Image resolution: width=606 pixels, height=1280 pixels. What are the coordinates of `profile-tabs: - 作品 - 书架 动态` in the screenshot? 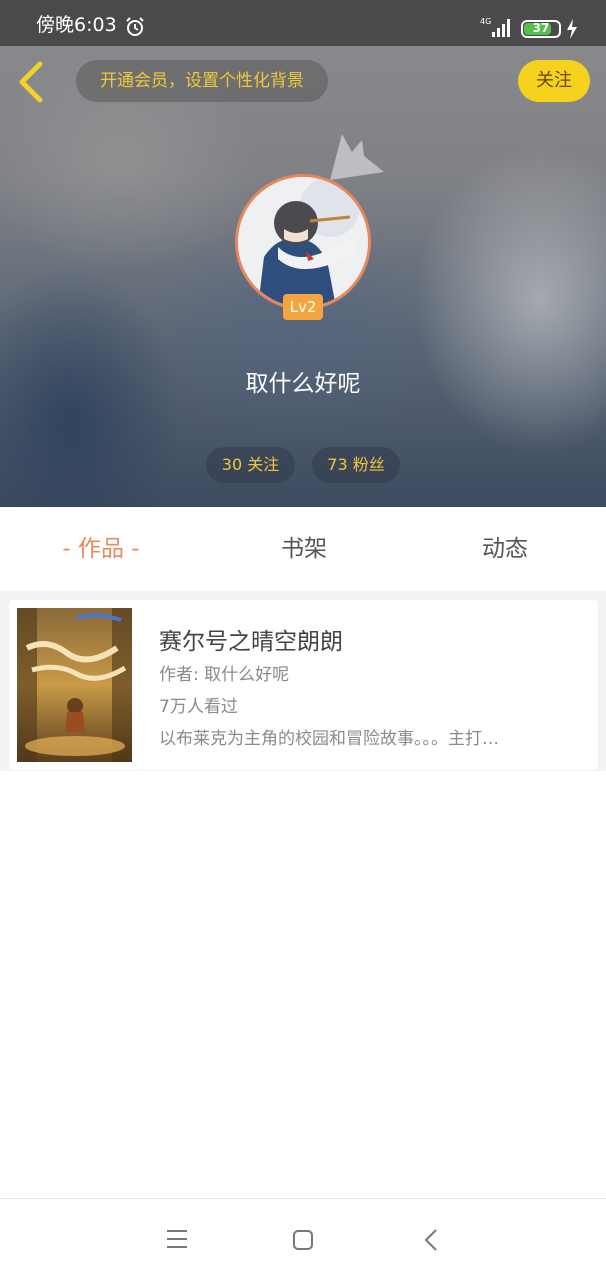 It's located at (303, 549).